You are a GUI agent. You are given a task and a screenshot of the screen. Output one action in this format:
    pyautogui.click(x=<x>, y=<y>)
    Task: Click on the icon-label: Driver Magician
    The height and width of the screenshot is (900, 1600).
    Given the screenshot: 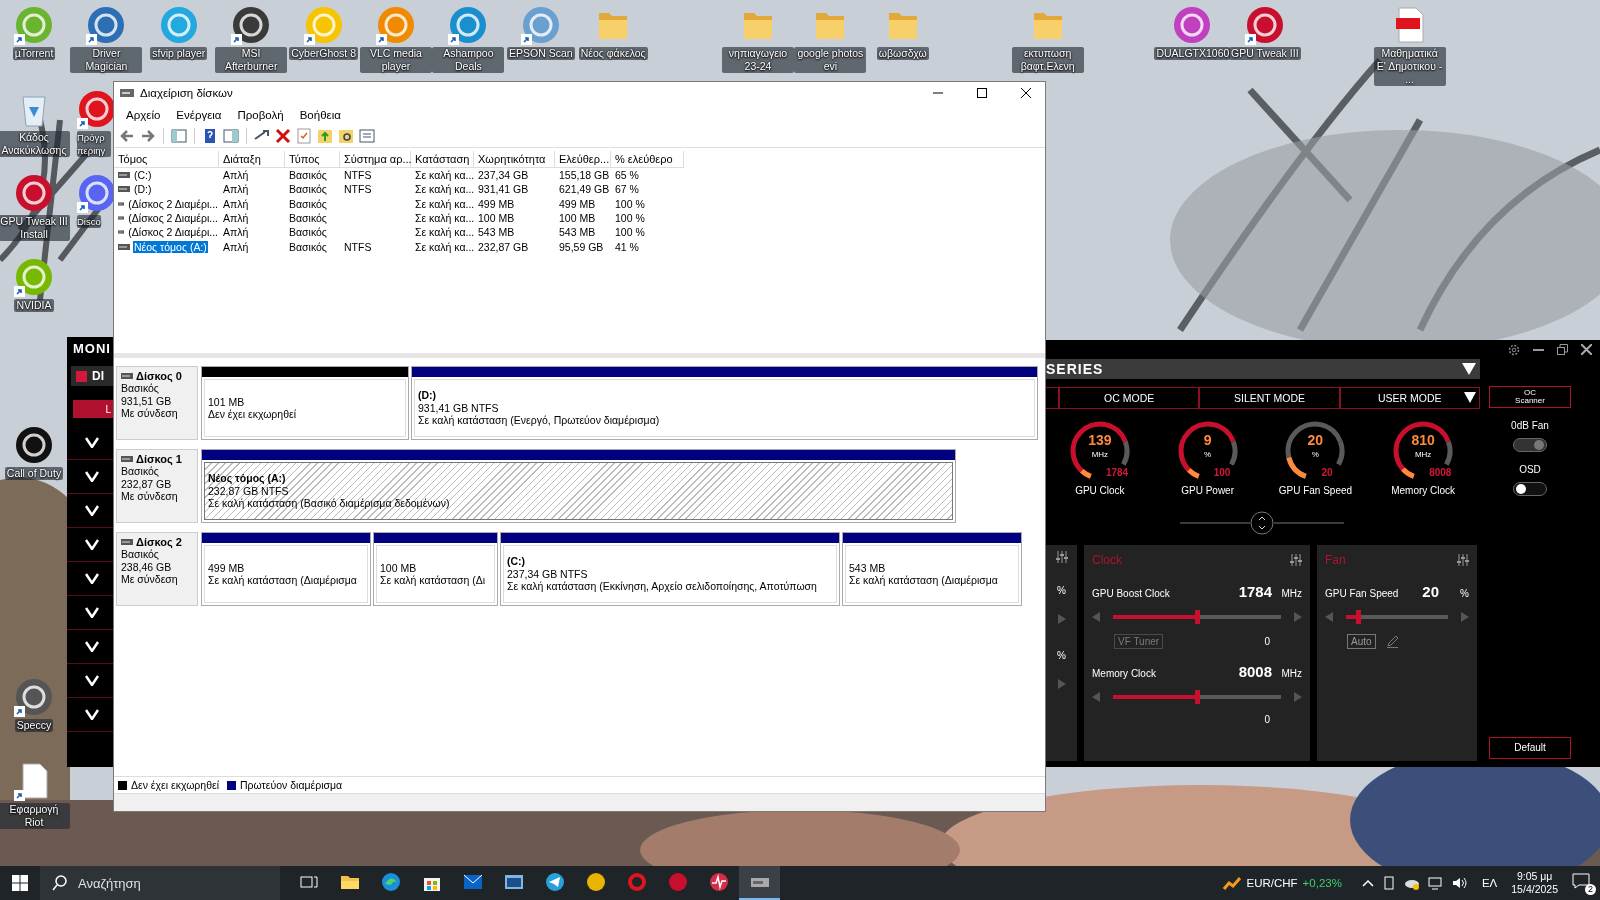 What is the action you would take?
    pyautogui.click(x=106, y=60)
    